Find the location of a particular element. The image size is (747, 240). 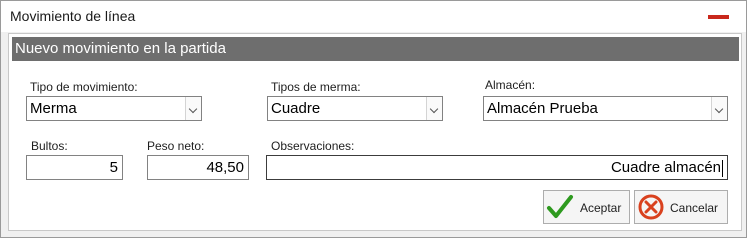

tipo-movimiento-label: Tipo de movimiento: is located at coordinates (84, 87).